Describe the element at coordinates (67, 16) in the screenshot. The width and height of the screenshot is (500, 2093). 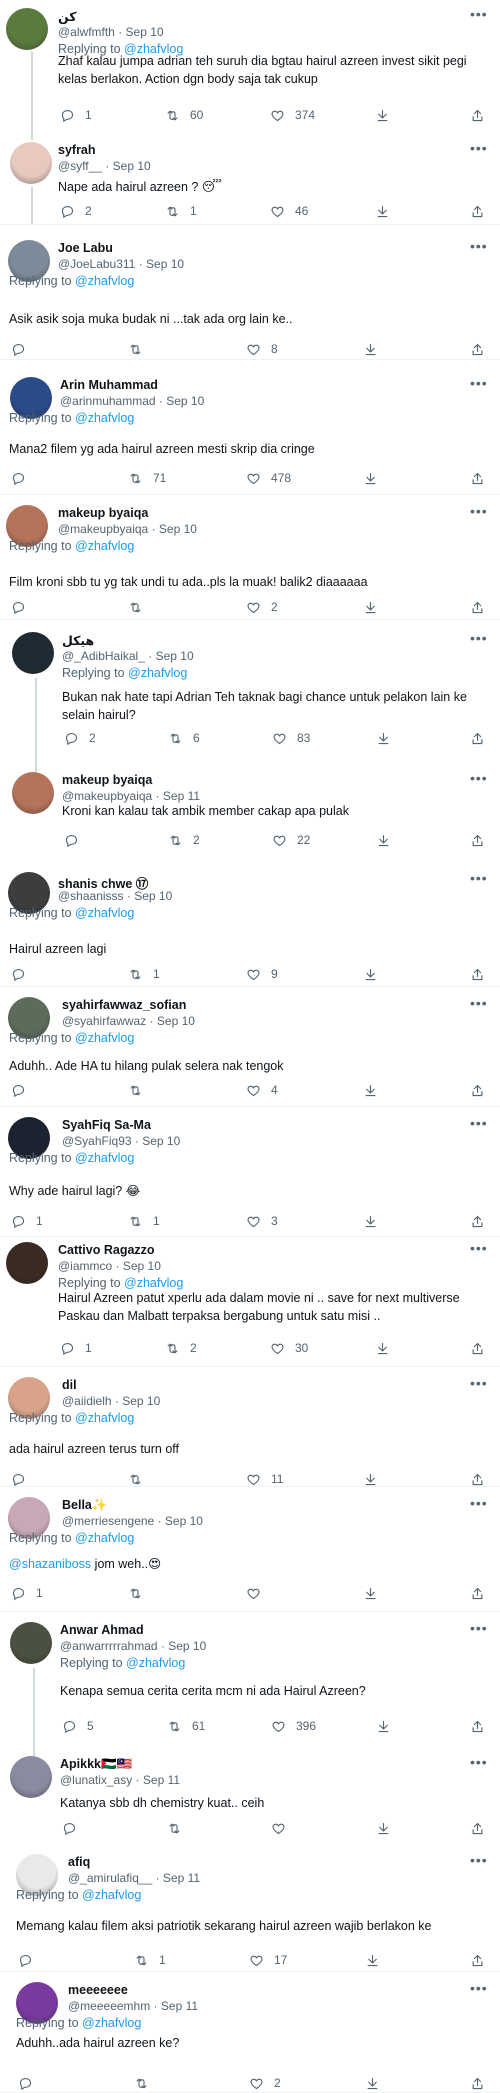
I see `display-name: كن` at that location.